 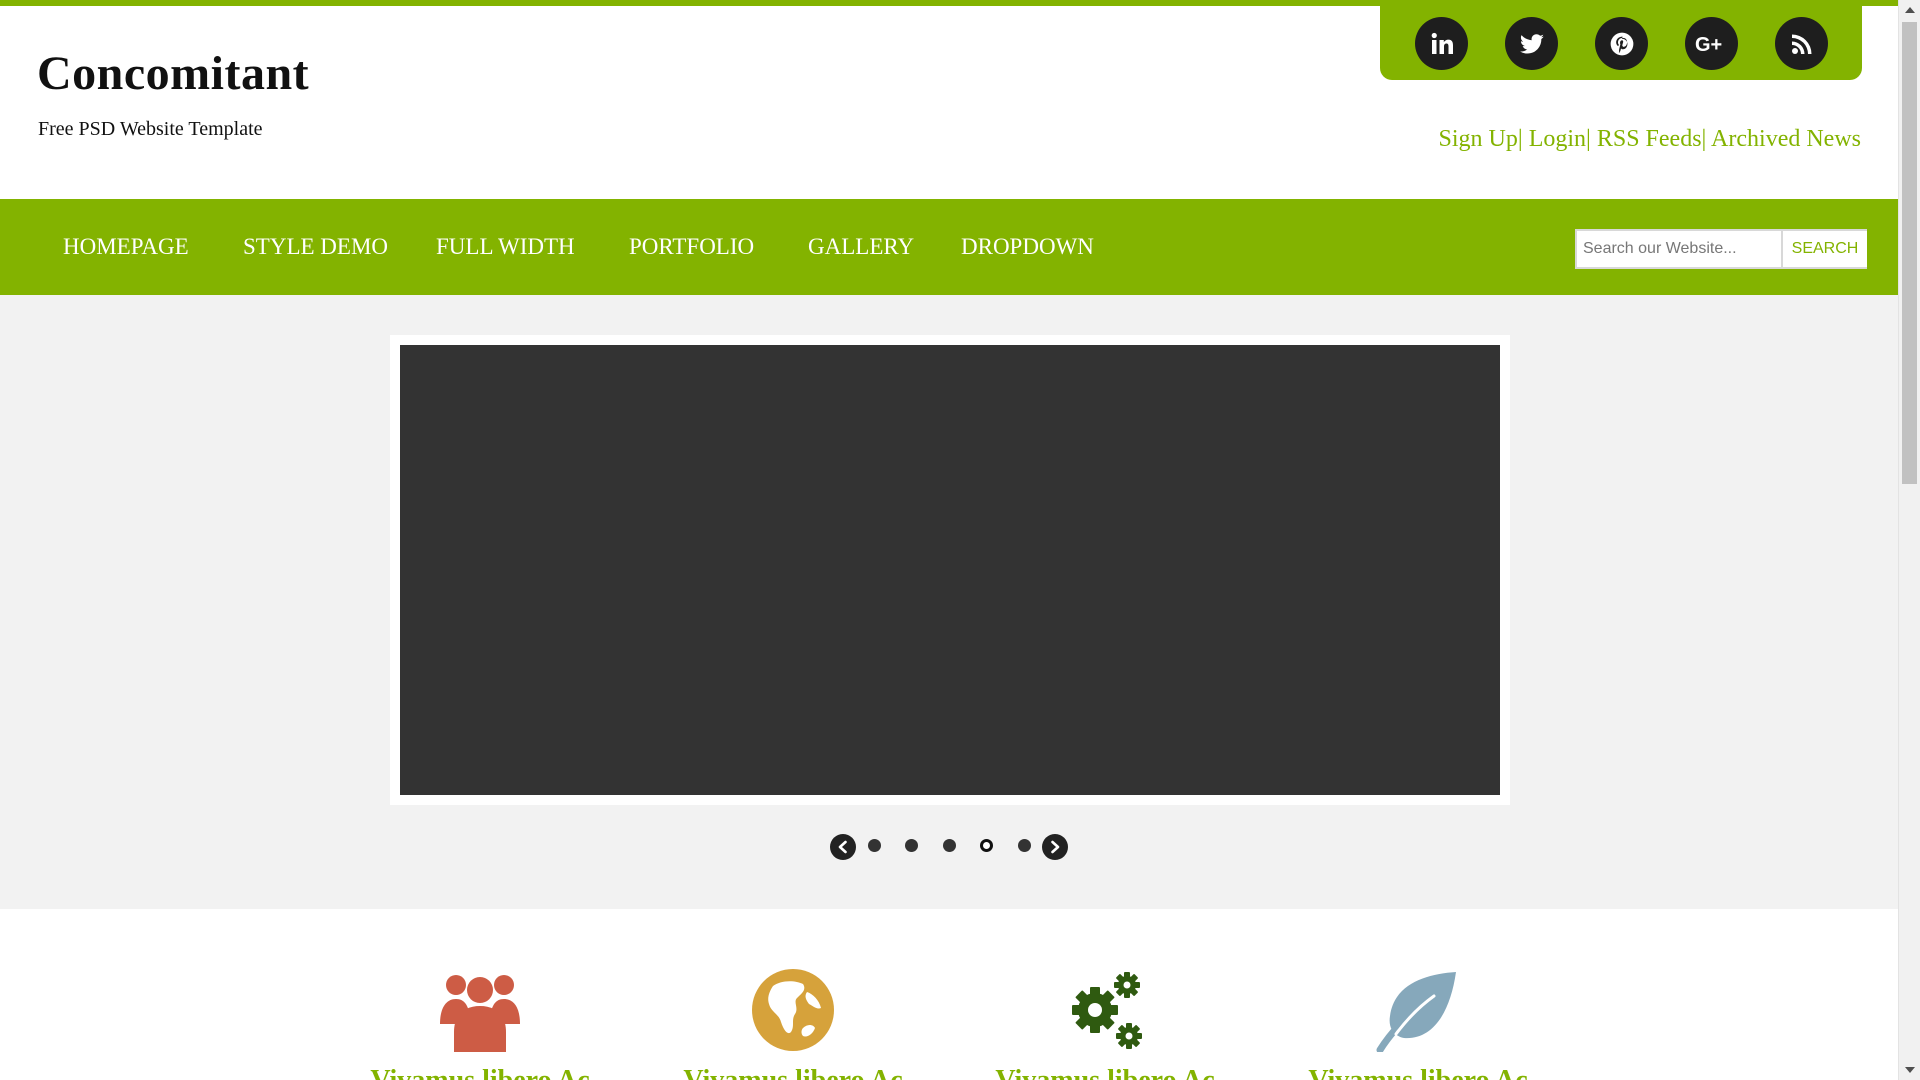 What do you see at coordinates (480, 1013) in the screenshot?
I see `users-icon` at bounding box center [480, 1013].